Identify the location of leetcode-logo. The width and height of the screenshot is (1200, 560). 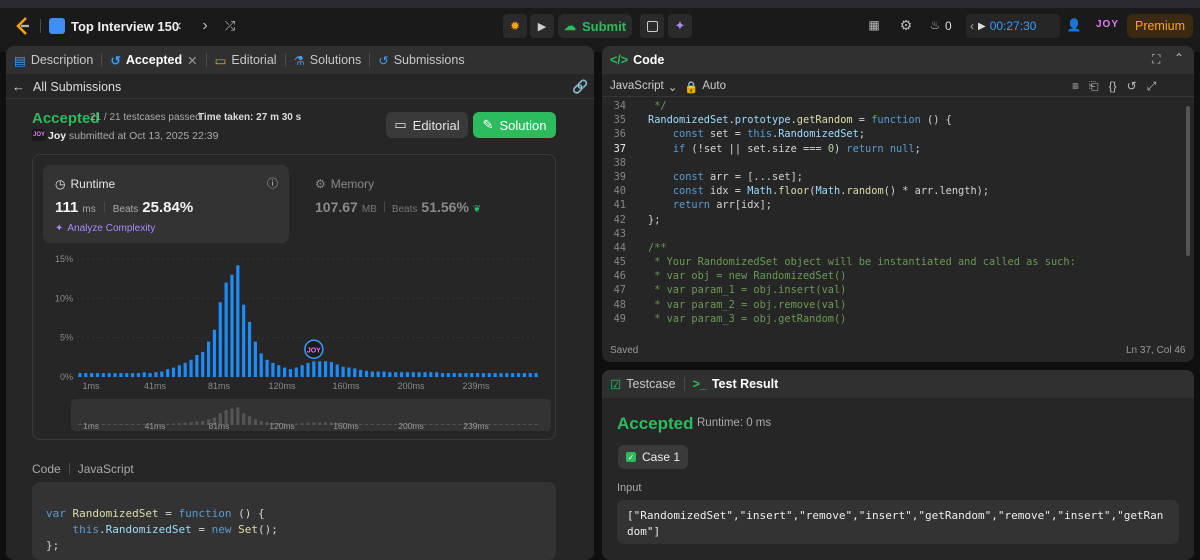
(23, 26).